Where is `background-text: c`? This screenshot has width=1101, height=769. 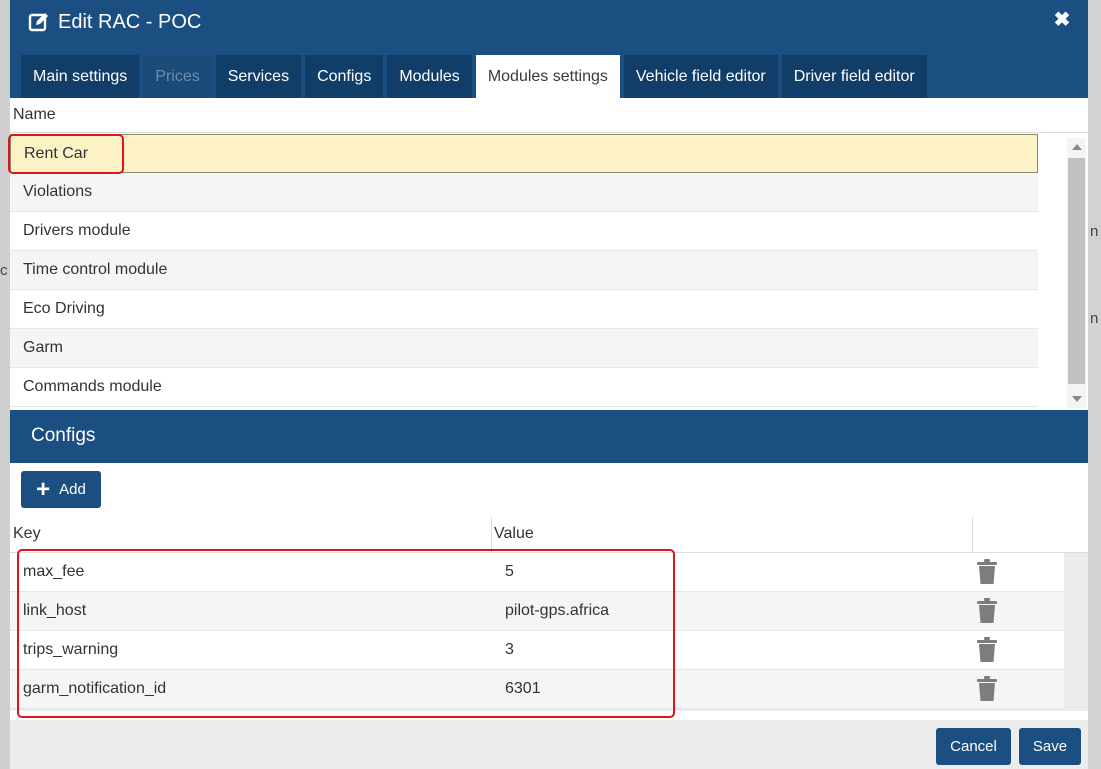
background-text: c is located at coordinates (4, 270).